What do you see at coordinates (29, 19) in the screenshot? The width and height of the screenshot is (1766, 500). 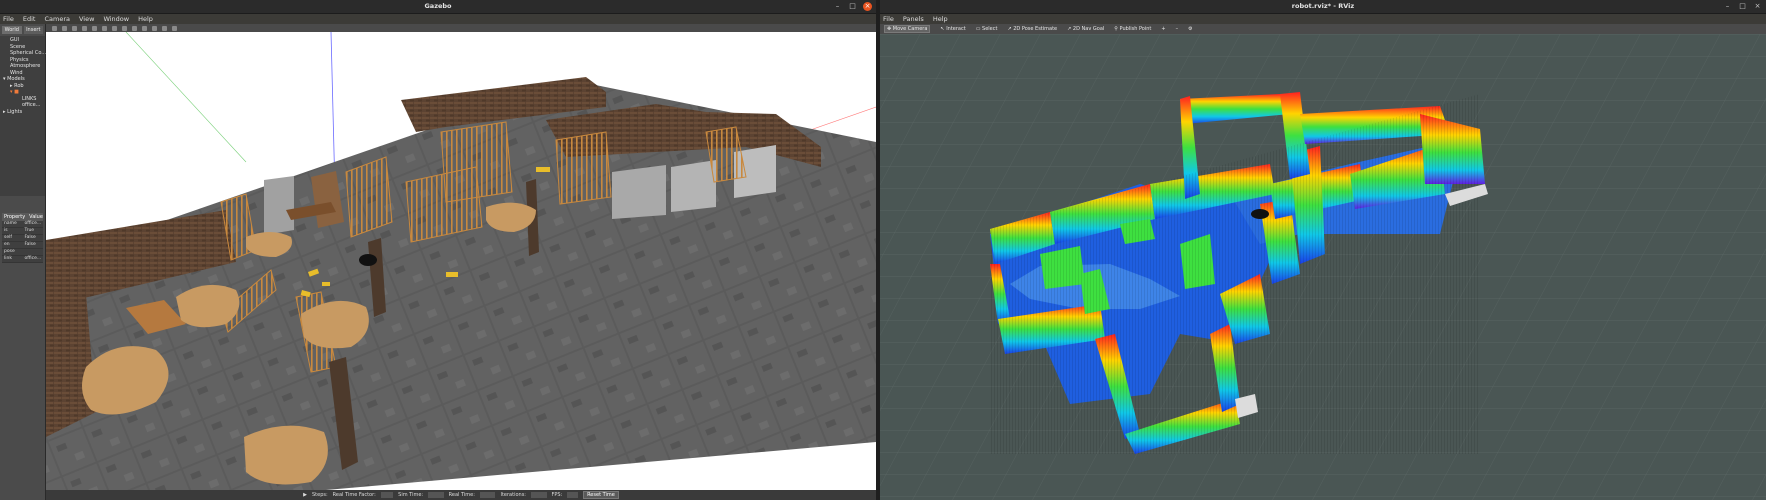 I see `menu-edit: Edit` at bounding box center [29, 19].